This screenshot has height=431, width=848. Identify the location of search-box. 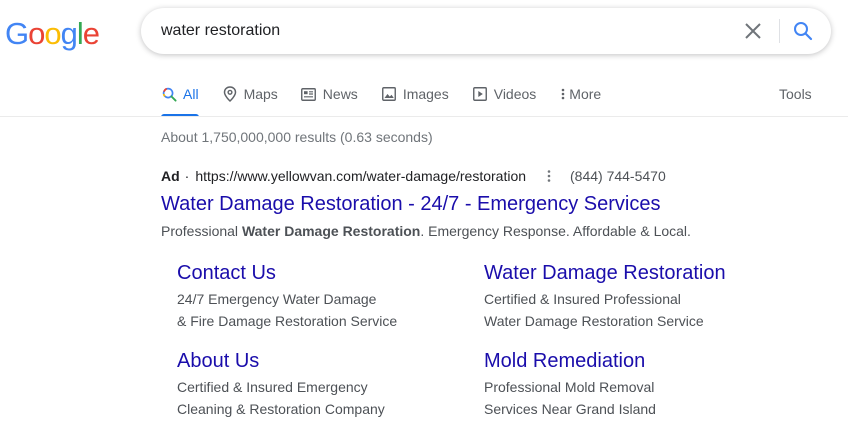
(486, 31).